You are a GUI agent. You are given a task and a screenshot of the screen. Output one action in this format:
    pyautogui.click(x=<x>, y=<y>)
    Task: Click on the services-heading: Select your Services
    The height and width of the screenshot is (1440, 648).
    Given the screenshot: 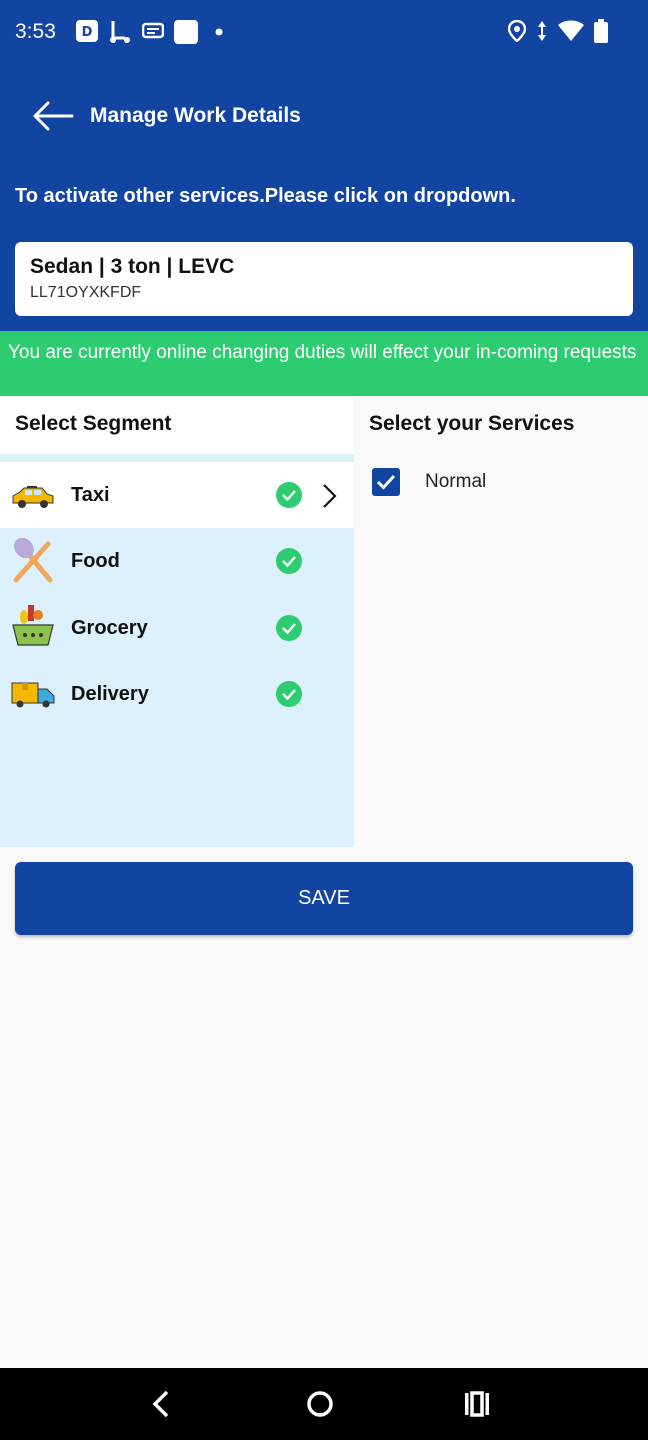 What is the action you would take?
    pyautogui.click(x=472, y=423)
    